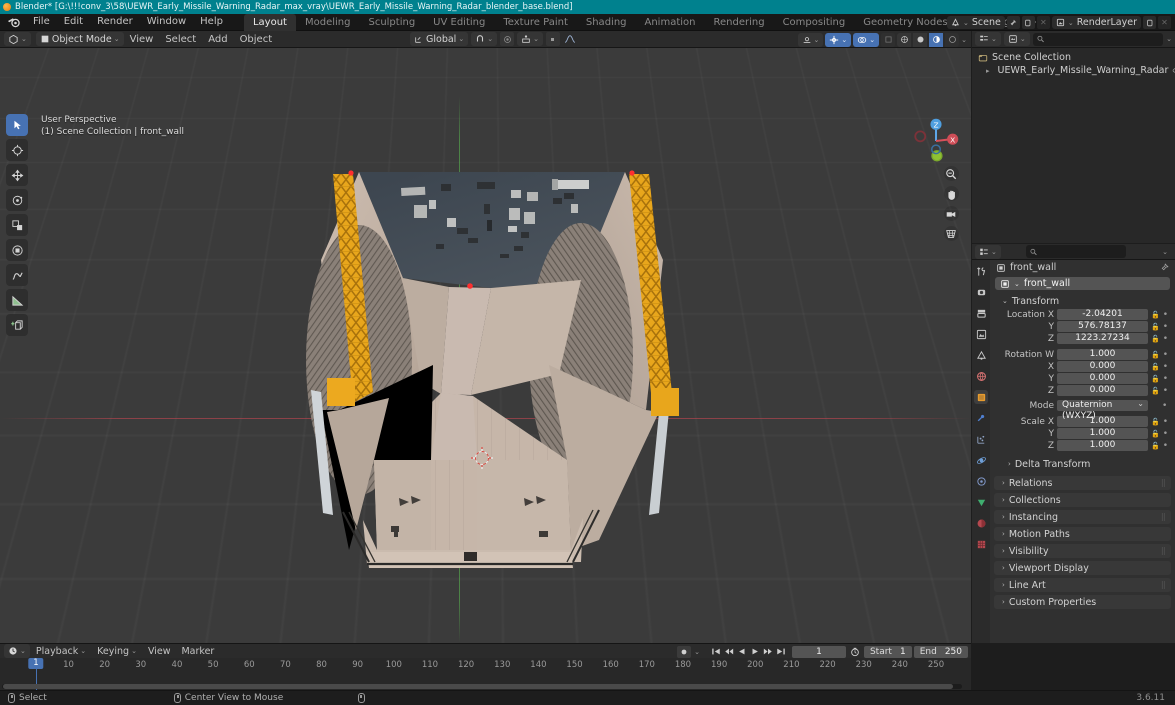 The height and width of the screenshot is (705, 1175). Describe the element at coordinates (810, 39) in the screenshot. I see `visibility-selector: ⌄` at that location.